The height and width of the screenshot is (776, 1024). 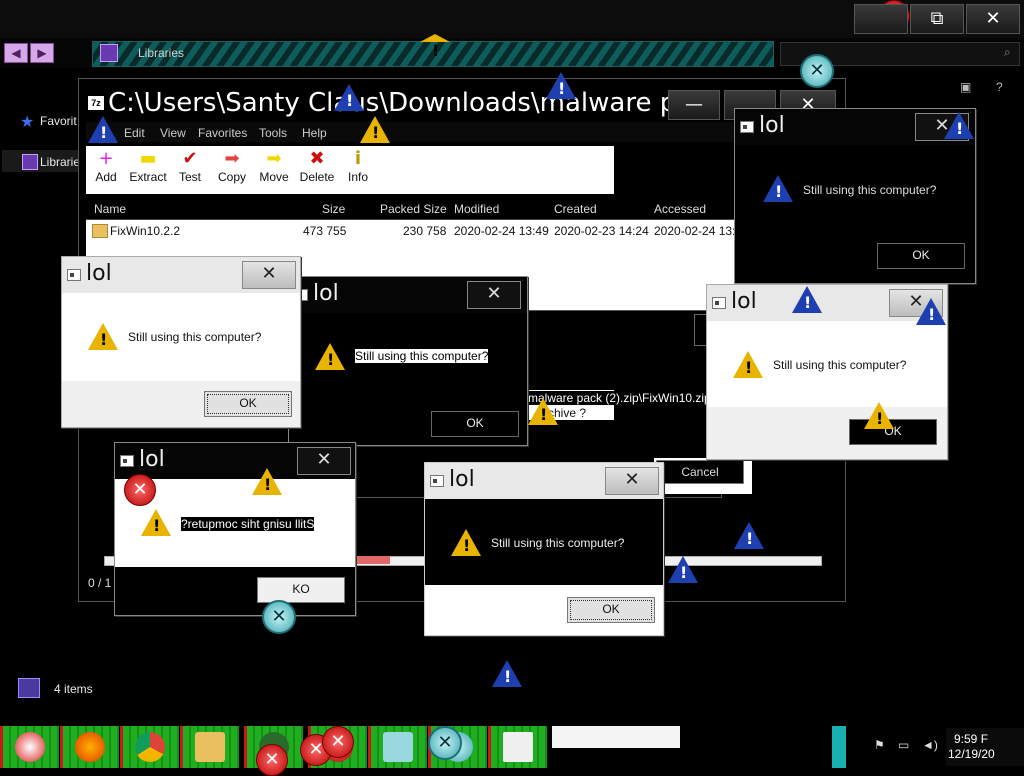 I want to click on extract-button: ▬ Extract, so click(x=148, y=166).